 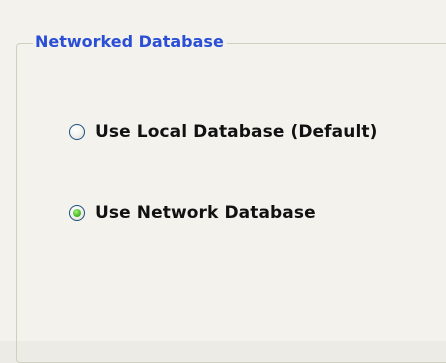 I want to click on use-network-database-option: Use Network Database, so click(x=192, y=213).